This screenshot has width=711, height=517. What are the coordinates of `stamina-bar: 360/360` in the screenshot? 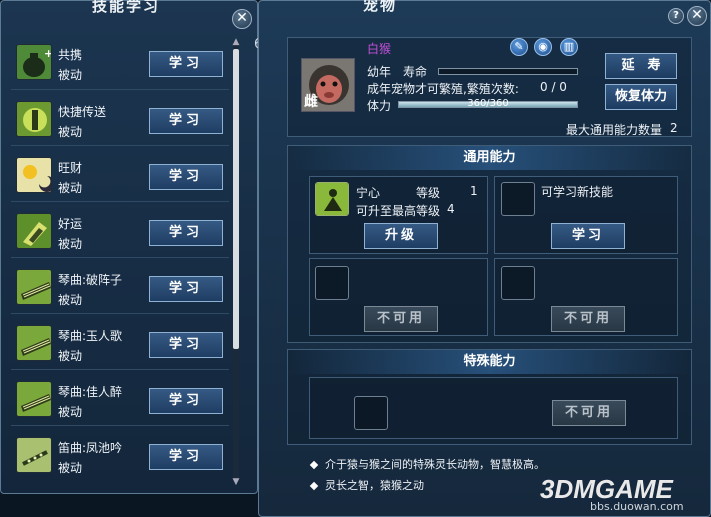 It's located at (488, 103).